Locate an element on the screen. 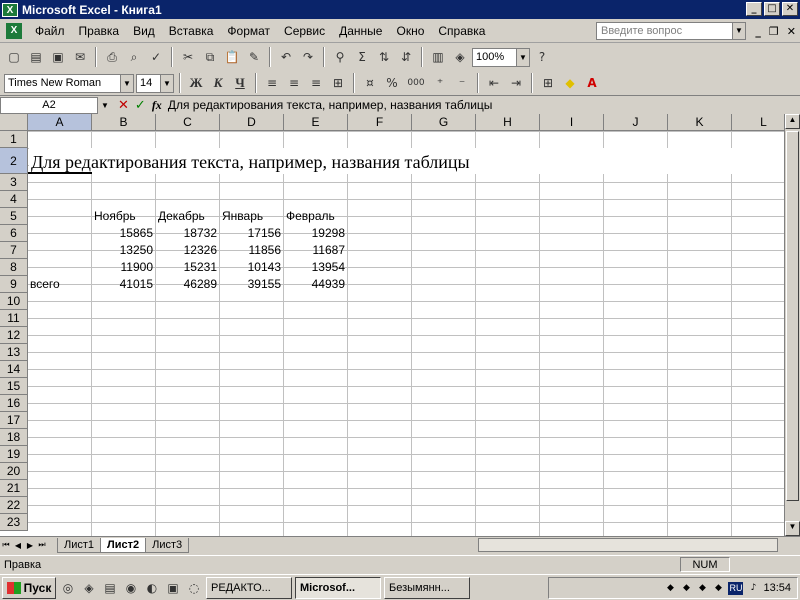 The width and height of the screenshot is (800, 600). row-header: 9 is located at coordinates (14, 284).